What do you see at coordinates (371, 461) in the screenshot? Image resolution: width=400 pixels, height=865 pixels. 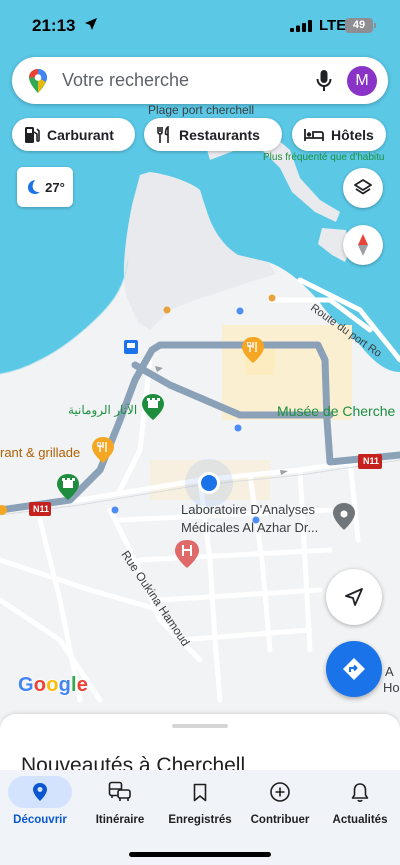 I see `road-shield-n11: N11` at bounding box center [371, 461].